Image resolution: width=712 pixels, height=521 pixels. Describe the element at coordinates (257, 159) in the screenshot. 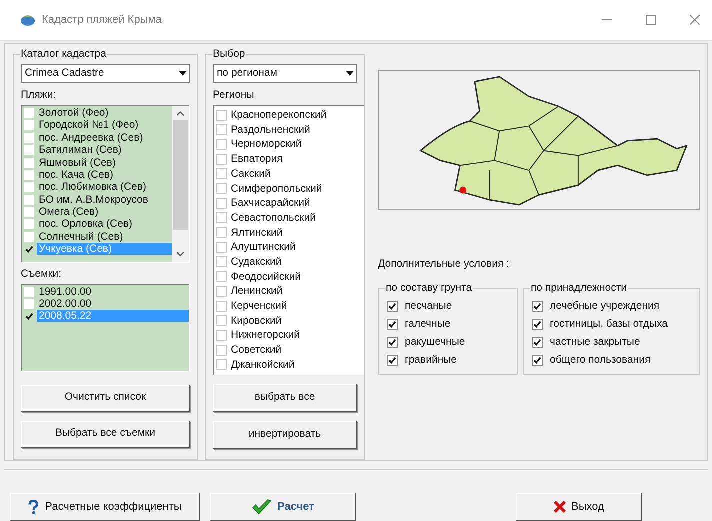

I see `list-item: Евпатория` at that location.